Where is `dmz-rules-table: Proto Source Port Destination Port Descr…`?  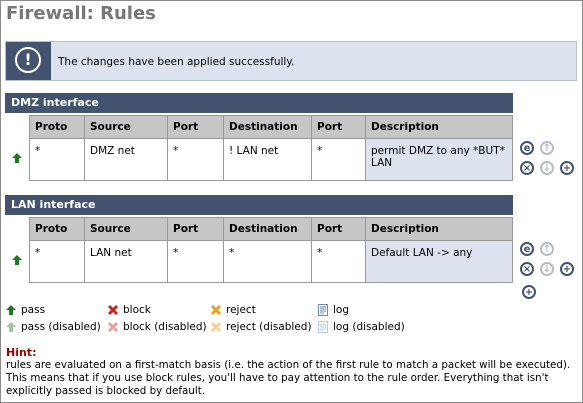 dmz-rules-table: Proto Source Port Destination Port Descr… is located at coordinates (259, 148).